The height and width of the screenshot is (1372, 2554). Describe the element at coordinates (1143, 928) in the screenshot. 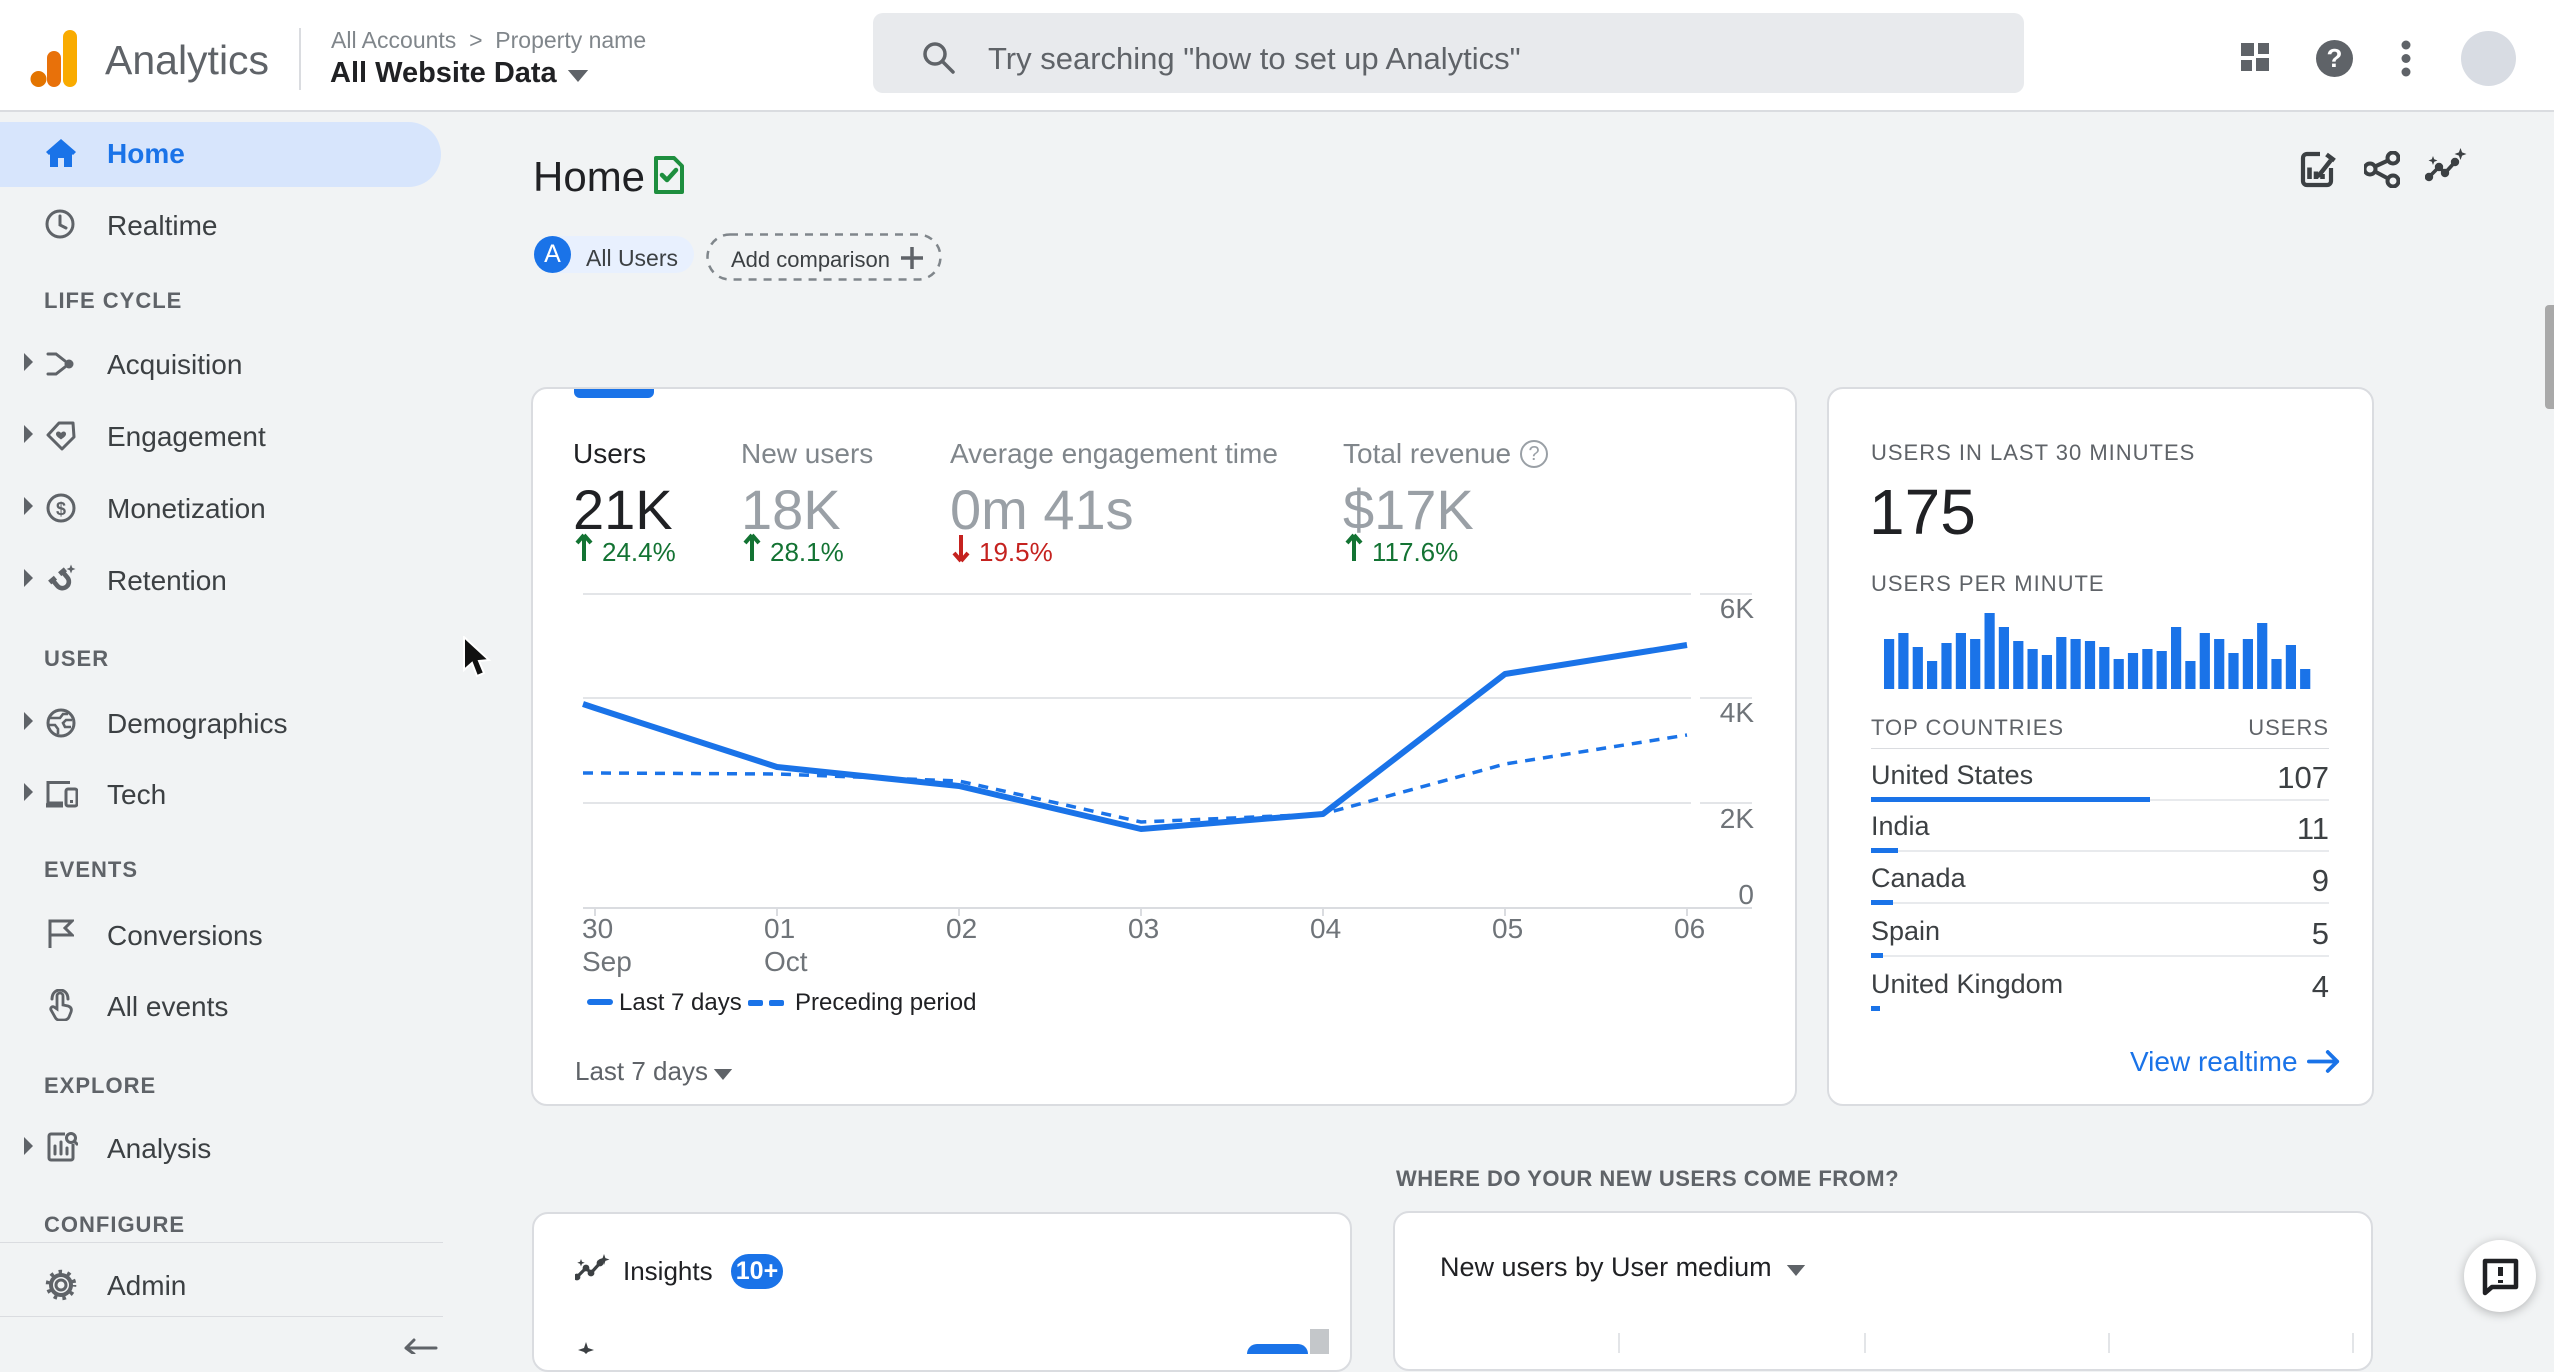

I see `svg-text: 03` at that location.